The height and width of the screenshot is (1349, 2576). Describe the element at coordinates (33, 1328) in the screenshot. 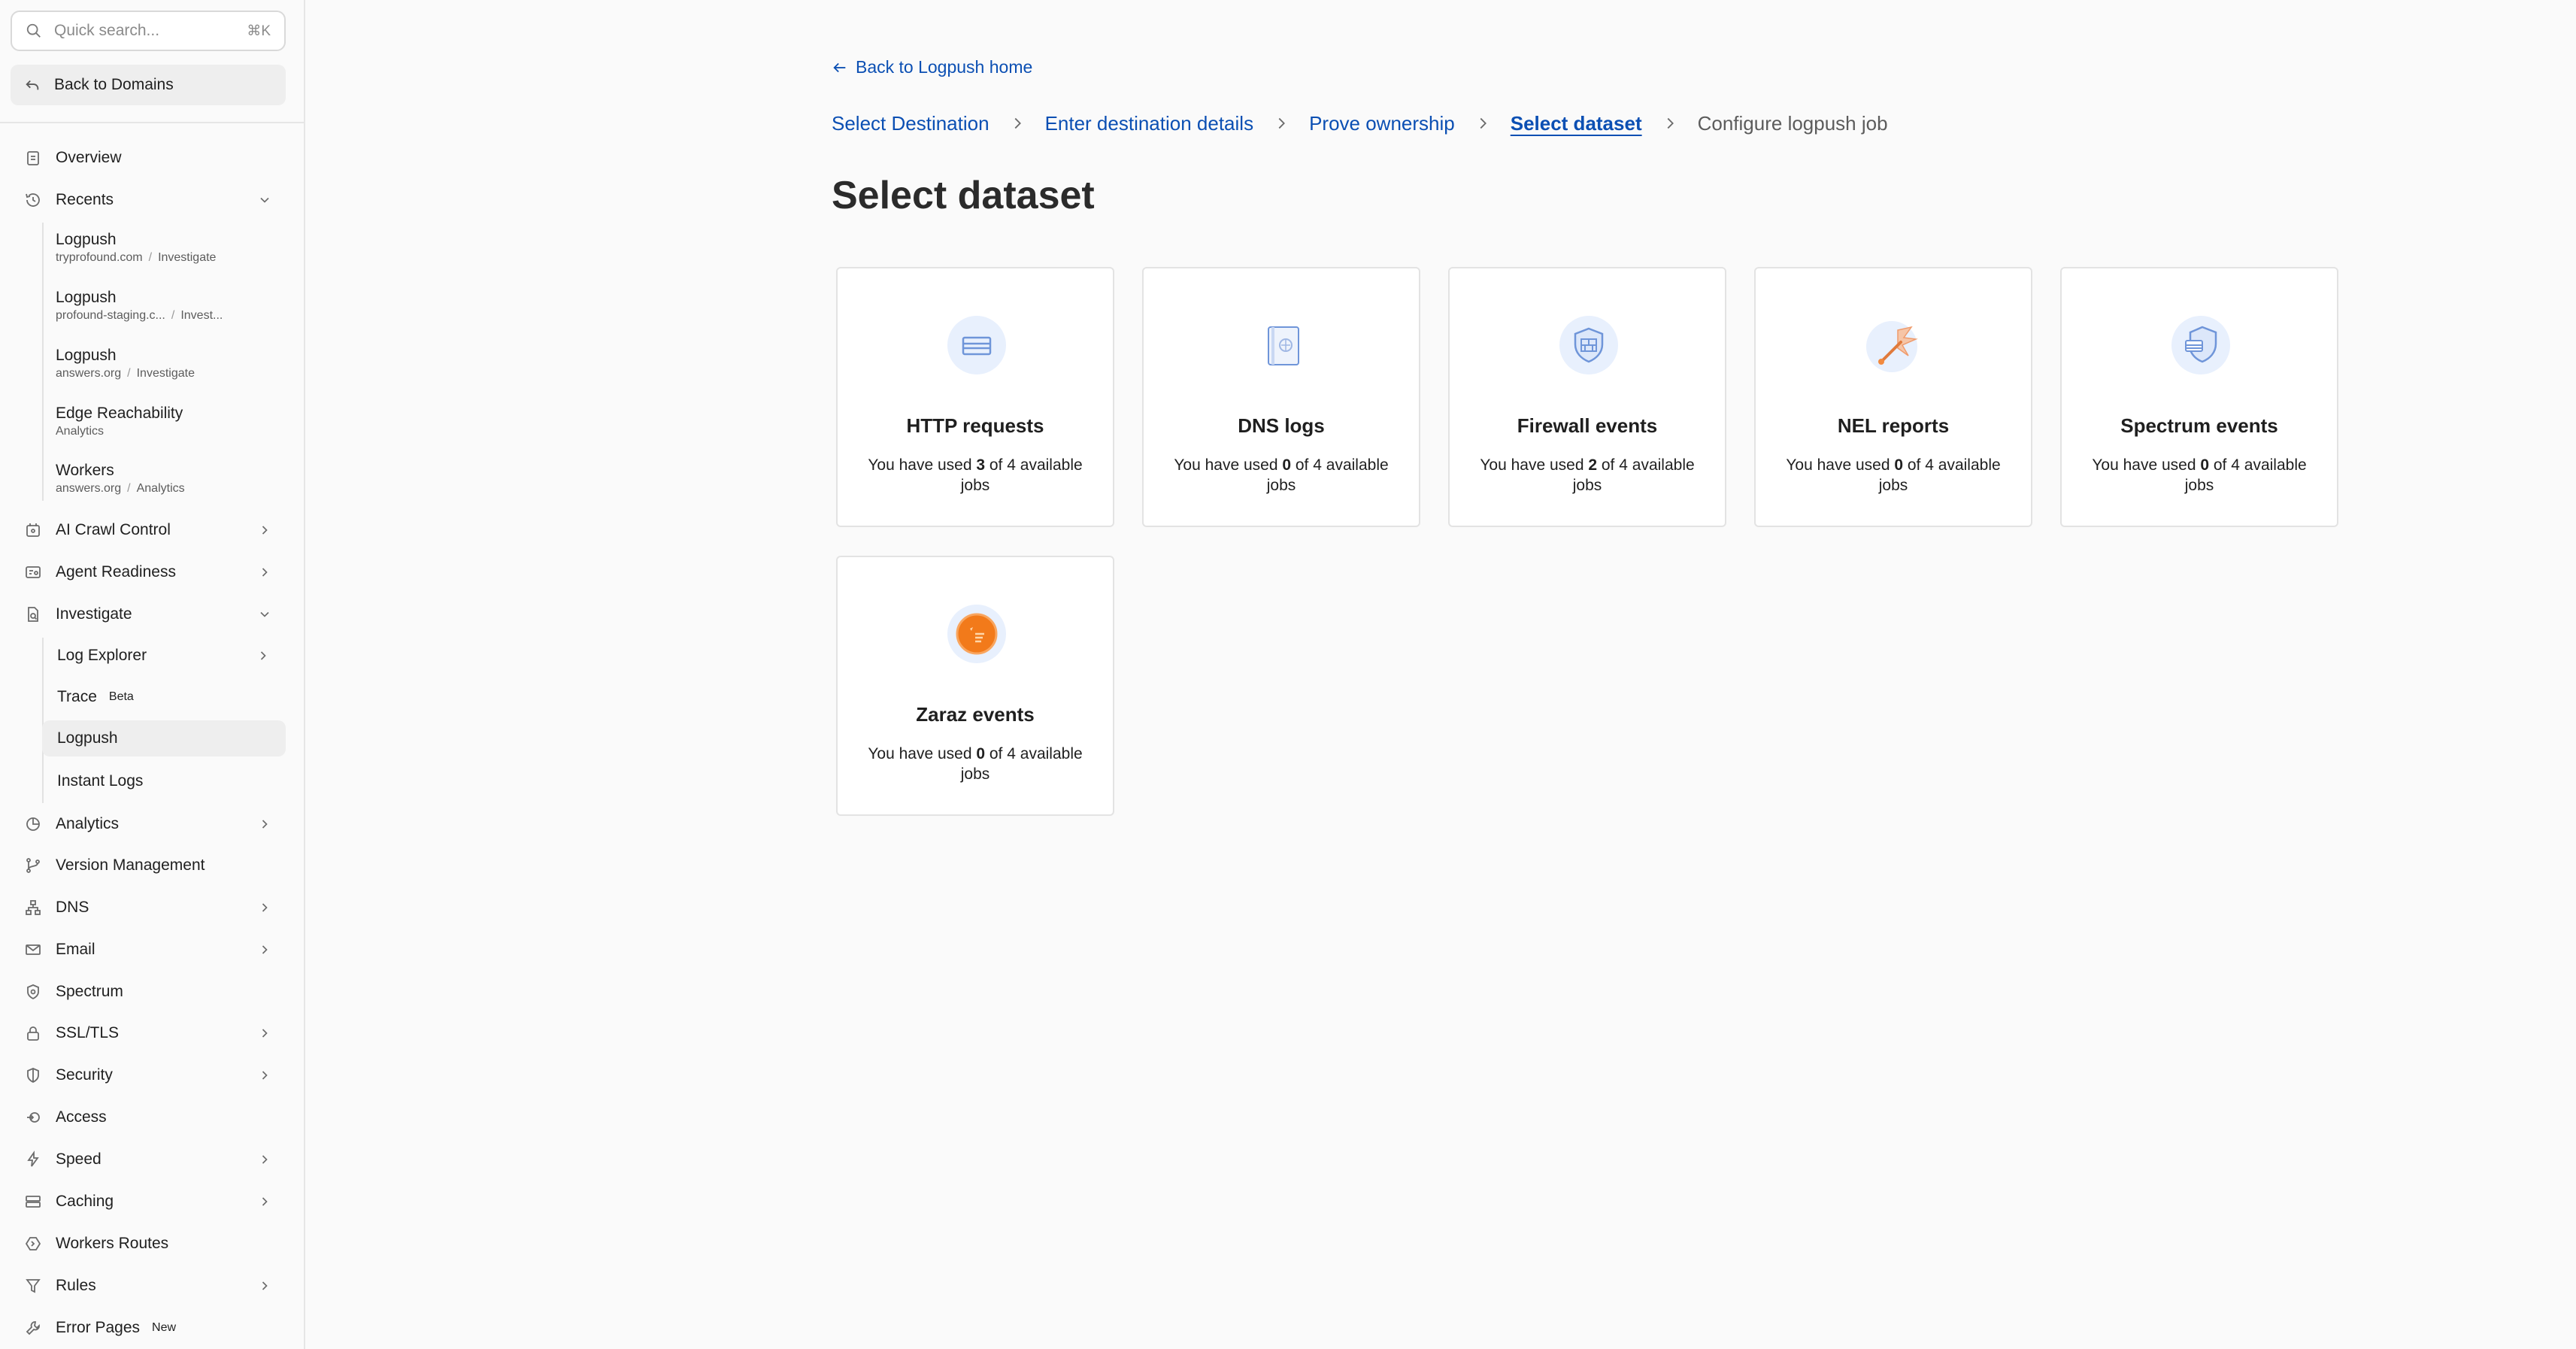

I see `wrench-icon` at that location.